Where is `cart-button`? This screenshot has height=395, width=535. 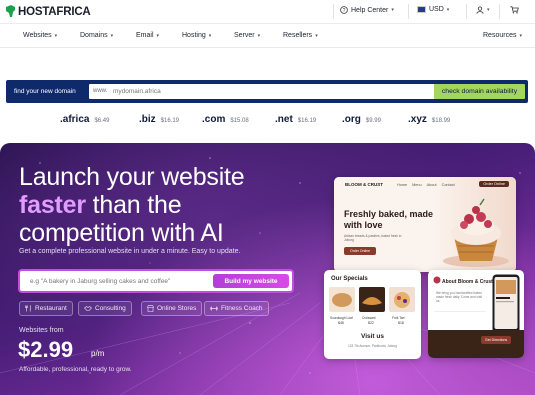
cart-button is located at coordinates (514, 10).